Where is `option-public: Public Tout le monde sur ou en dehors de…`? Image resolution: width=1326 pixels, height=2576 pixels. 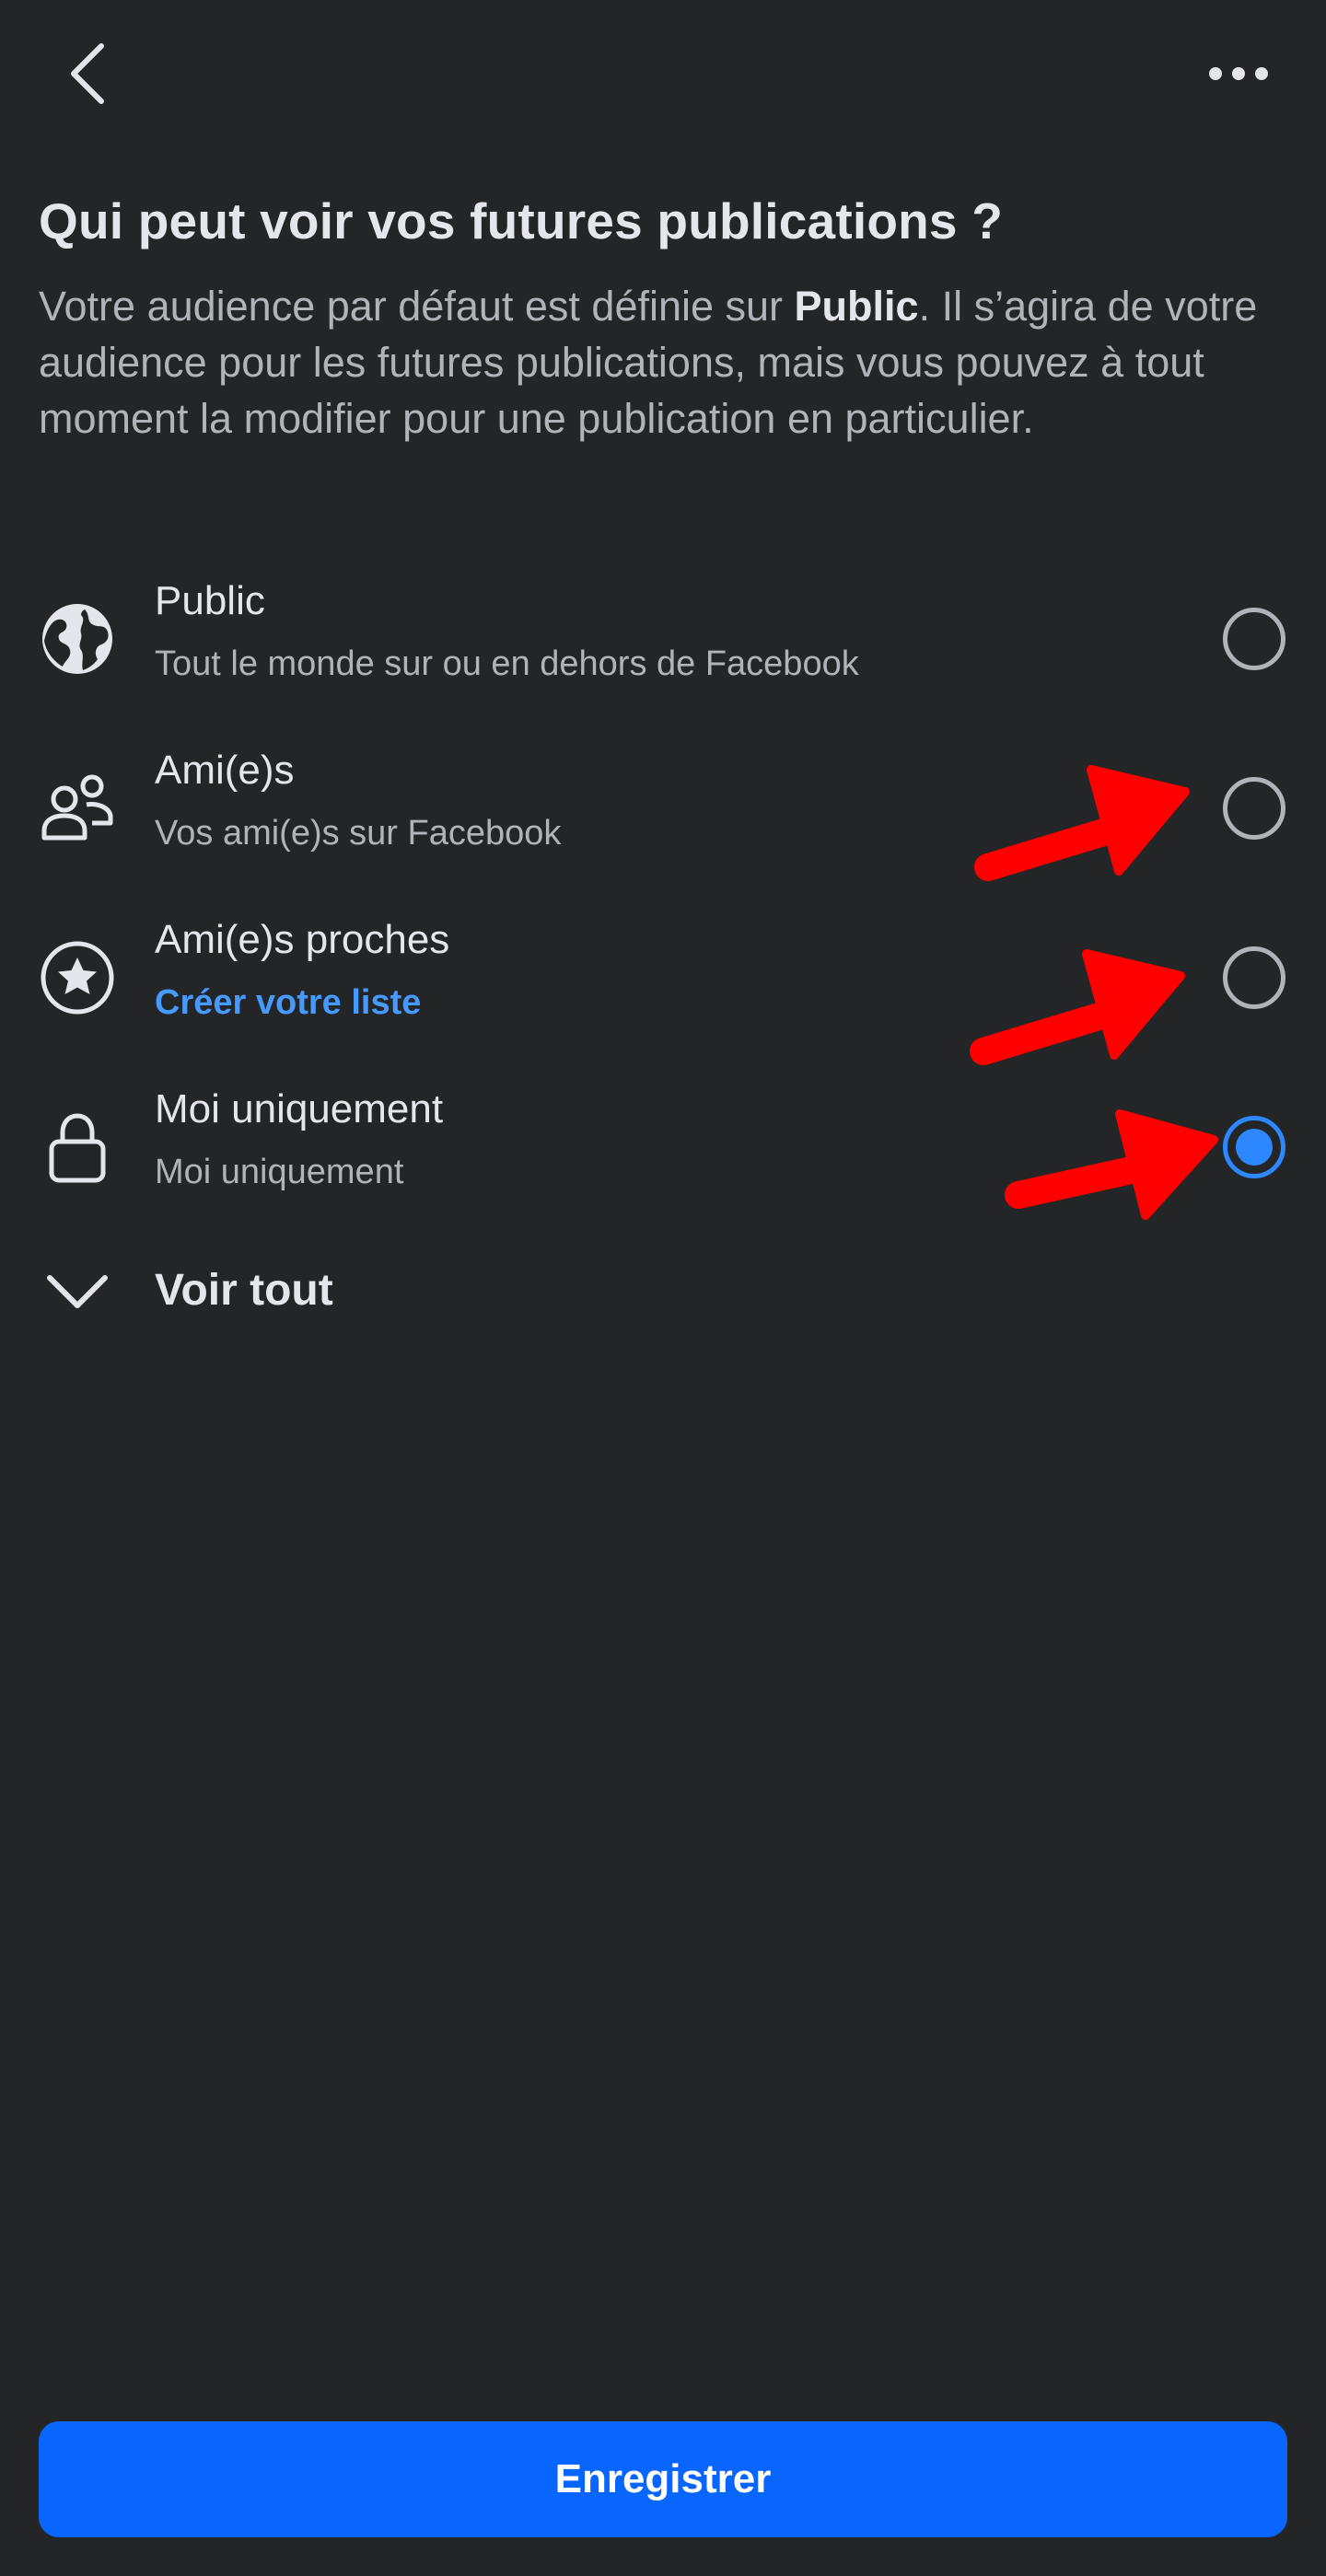
option-public: Public Tout le monde sur ou en dehors de… is located at coordinates (663, 646).